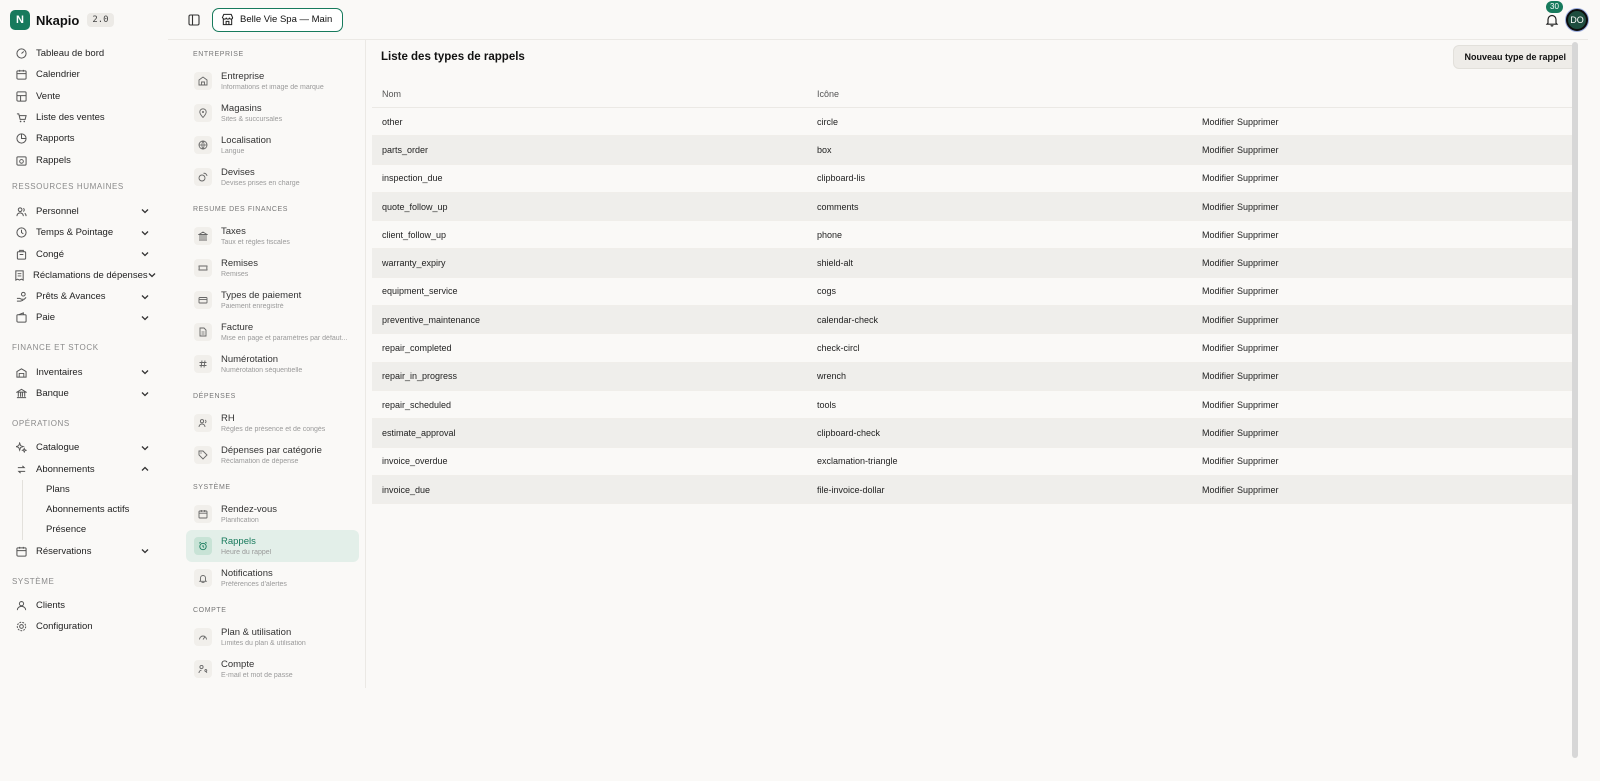 The image size is (1600, 781). I want to click on nav-item-loans: Prêts & Avances, so click(84, 296).